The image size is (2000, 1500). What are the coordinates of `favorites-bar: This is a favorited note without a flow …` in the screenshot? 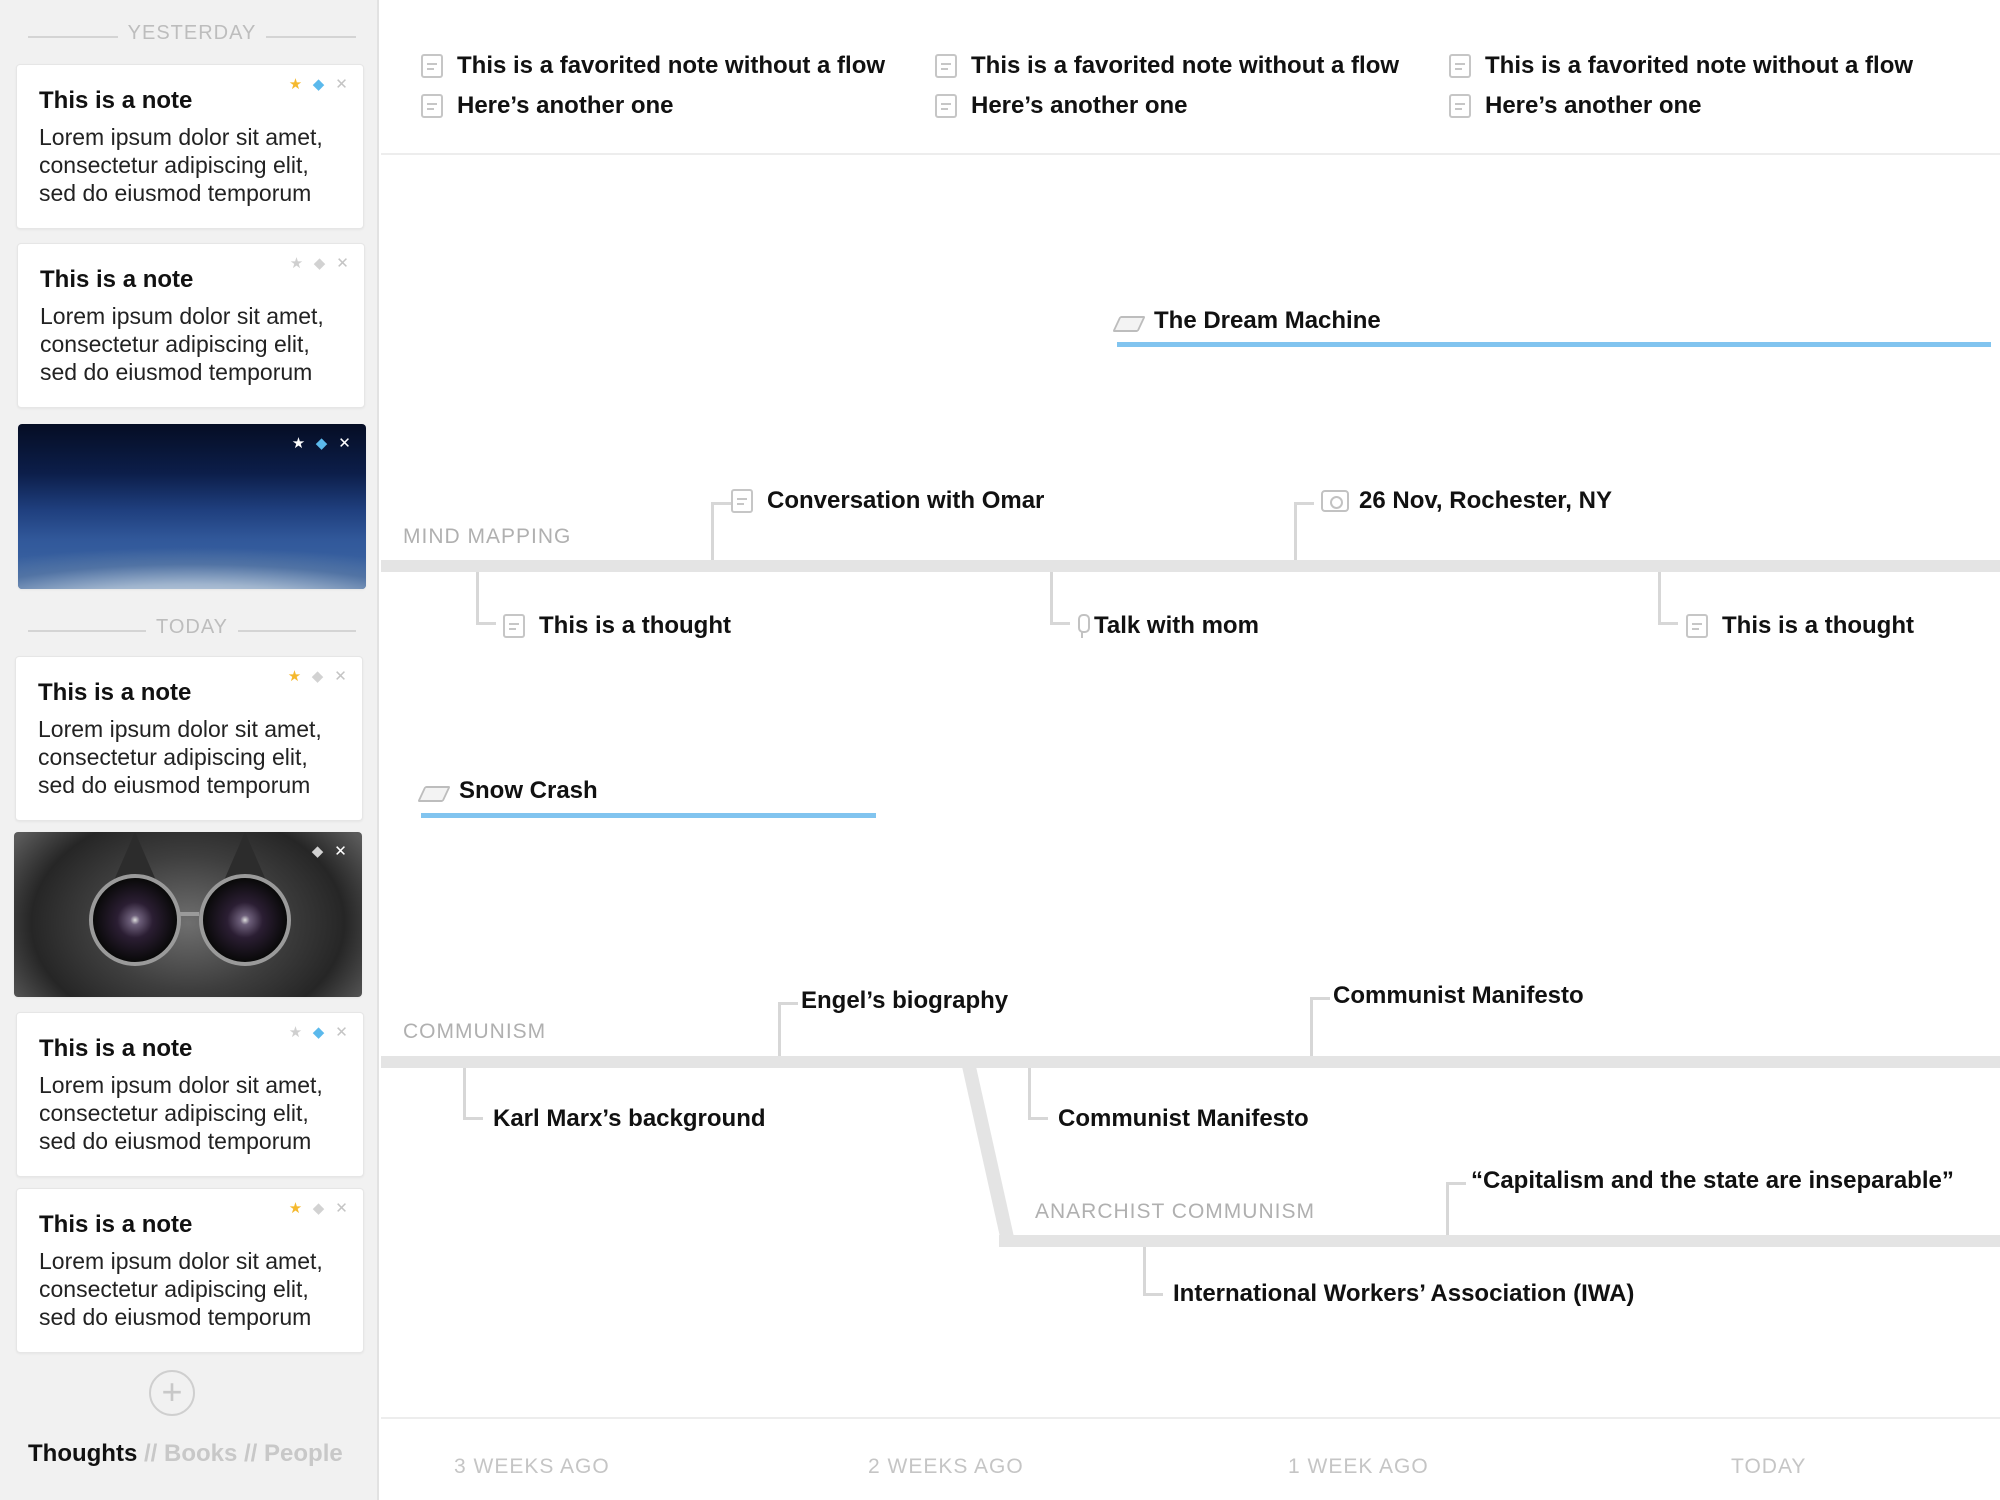 It's located at (1190, 77).